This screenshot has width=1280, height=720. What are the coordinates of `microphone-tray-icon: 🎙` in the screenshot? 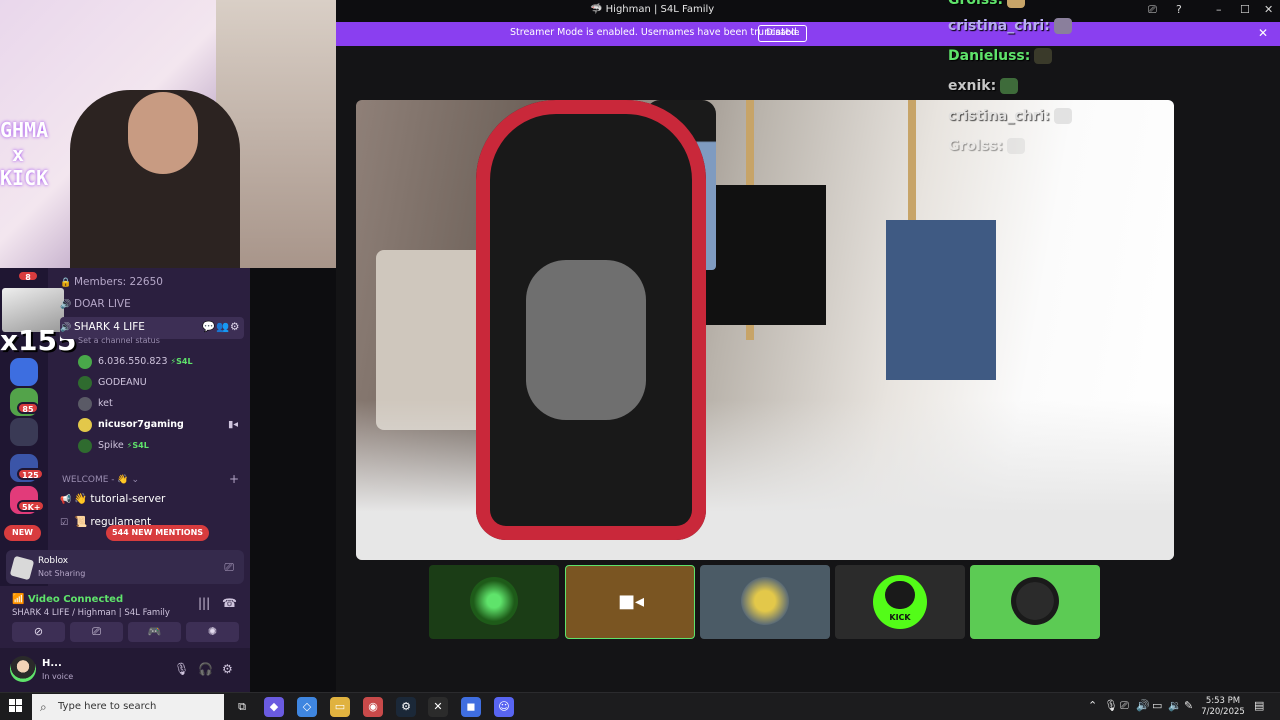 It's located at (1111, 705).